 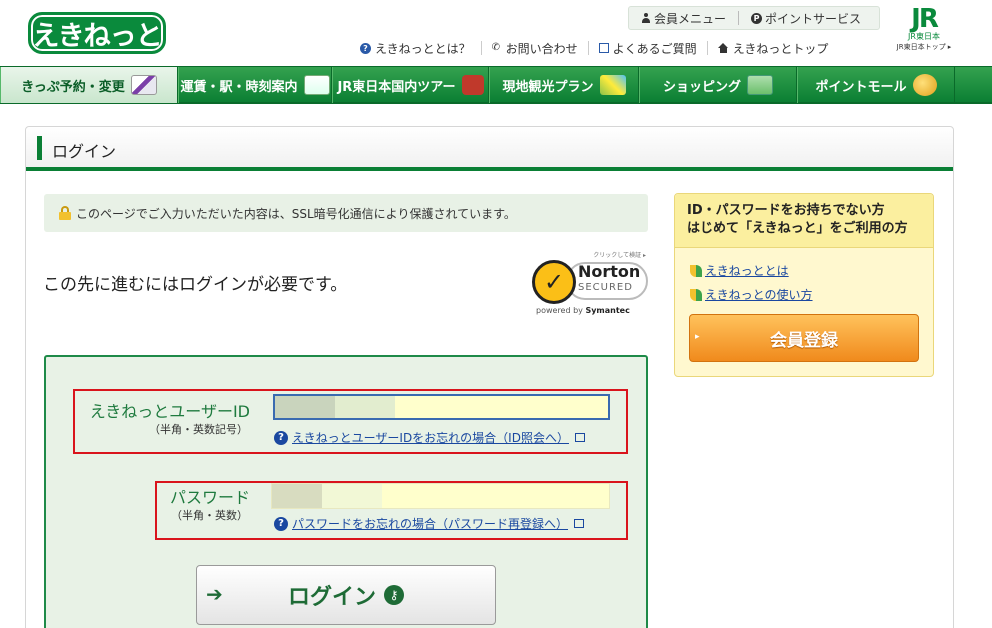 What do you see at coordinates (701, 87) in the screenshot?
I see `nav-item-label: ショッピング` at bounding box center [701, 87].